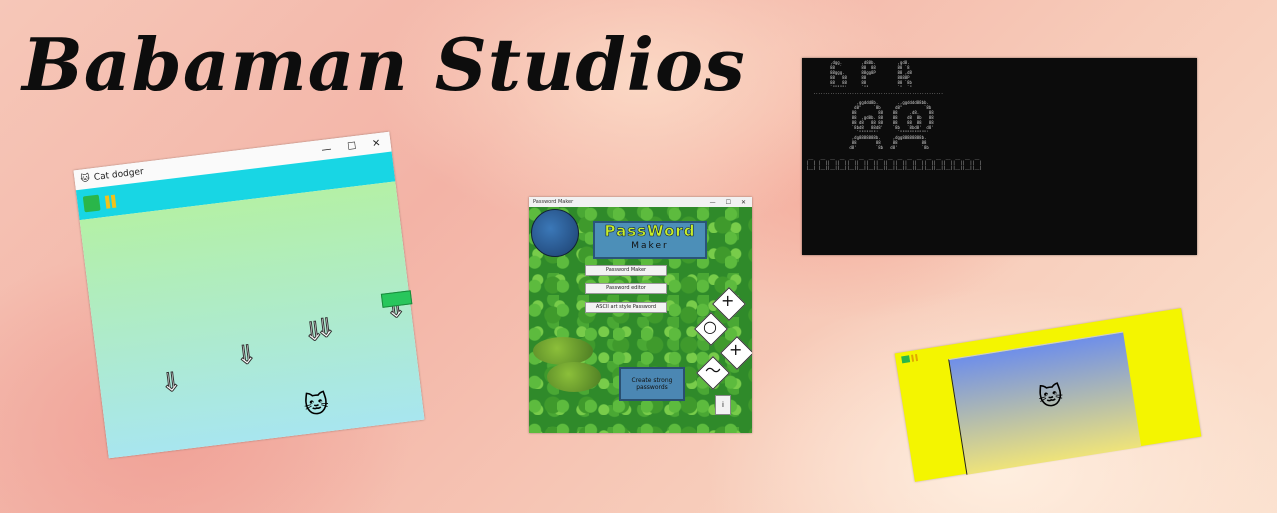 The width and height of the screenshot is (1277, 513). What do you see at coordinates (384, 64) in the screenshot?
I see `page-title: Babaman Studios` at bounding box center [384, 64].